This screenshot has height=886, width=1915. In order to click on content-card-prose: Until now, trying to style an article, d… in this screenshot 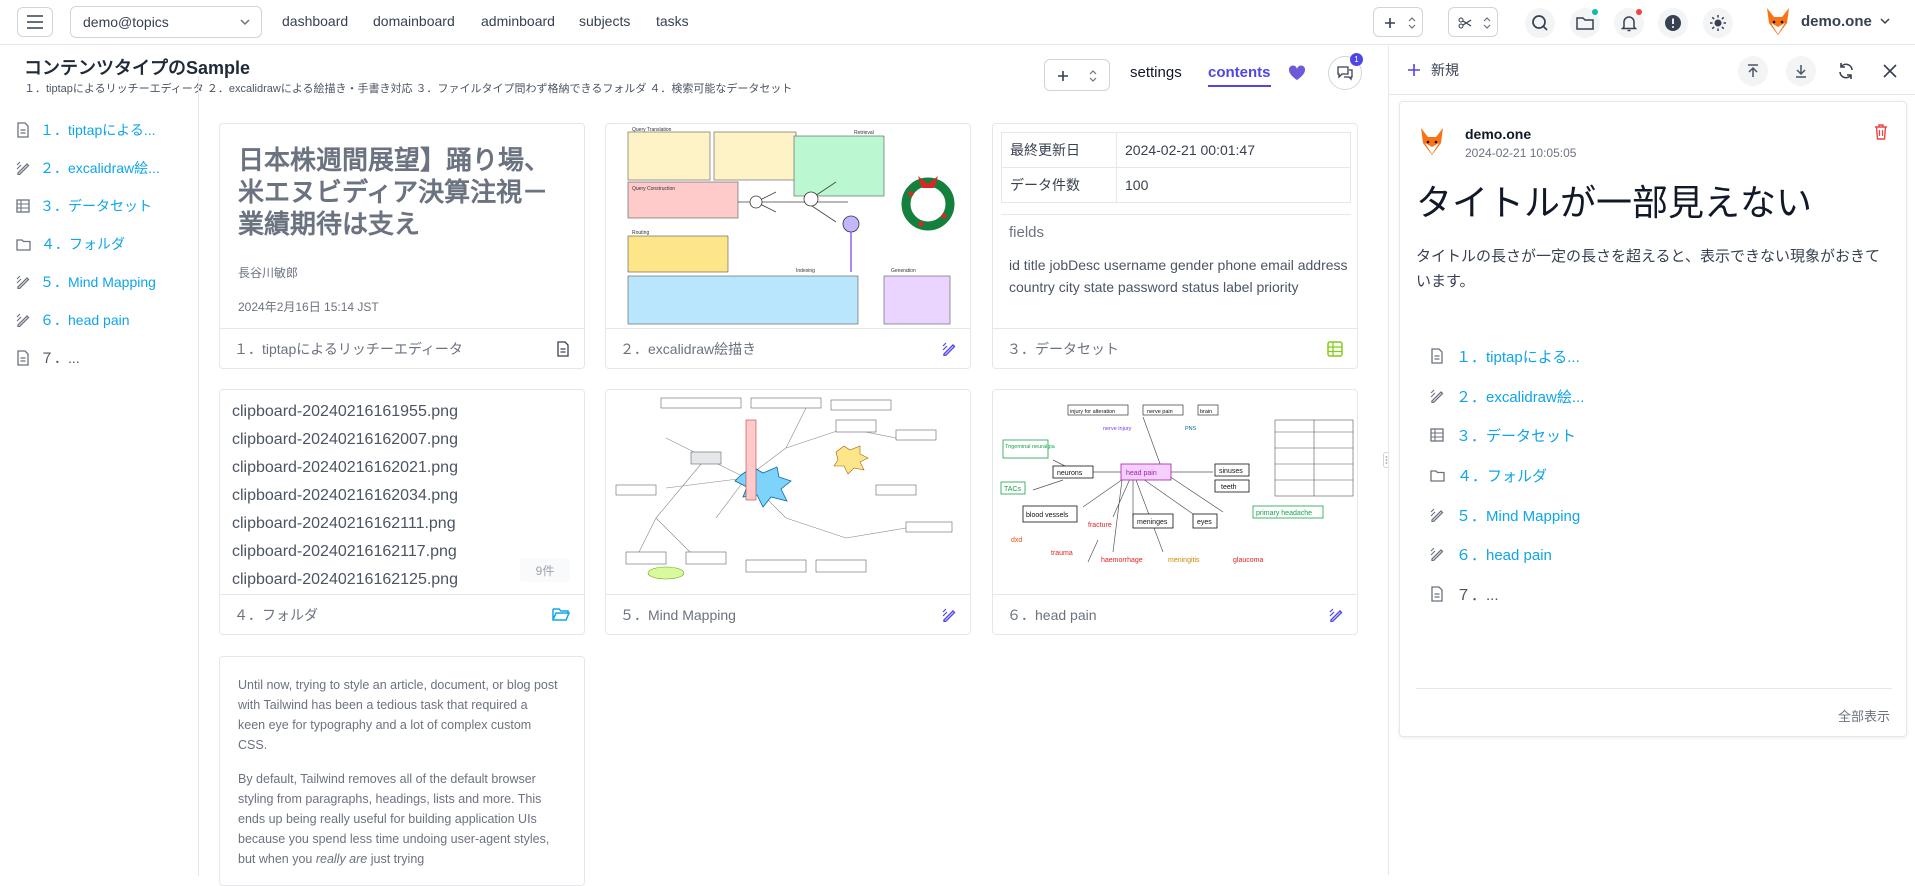, I will do `click(402, 771)`.